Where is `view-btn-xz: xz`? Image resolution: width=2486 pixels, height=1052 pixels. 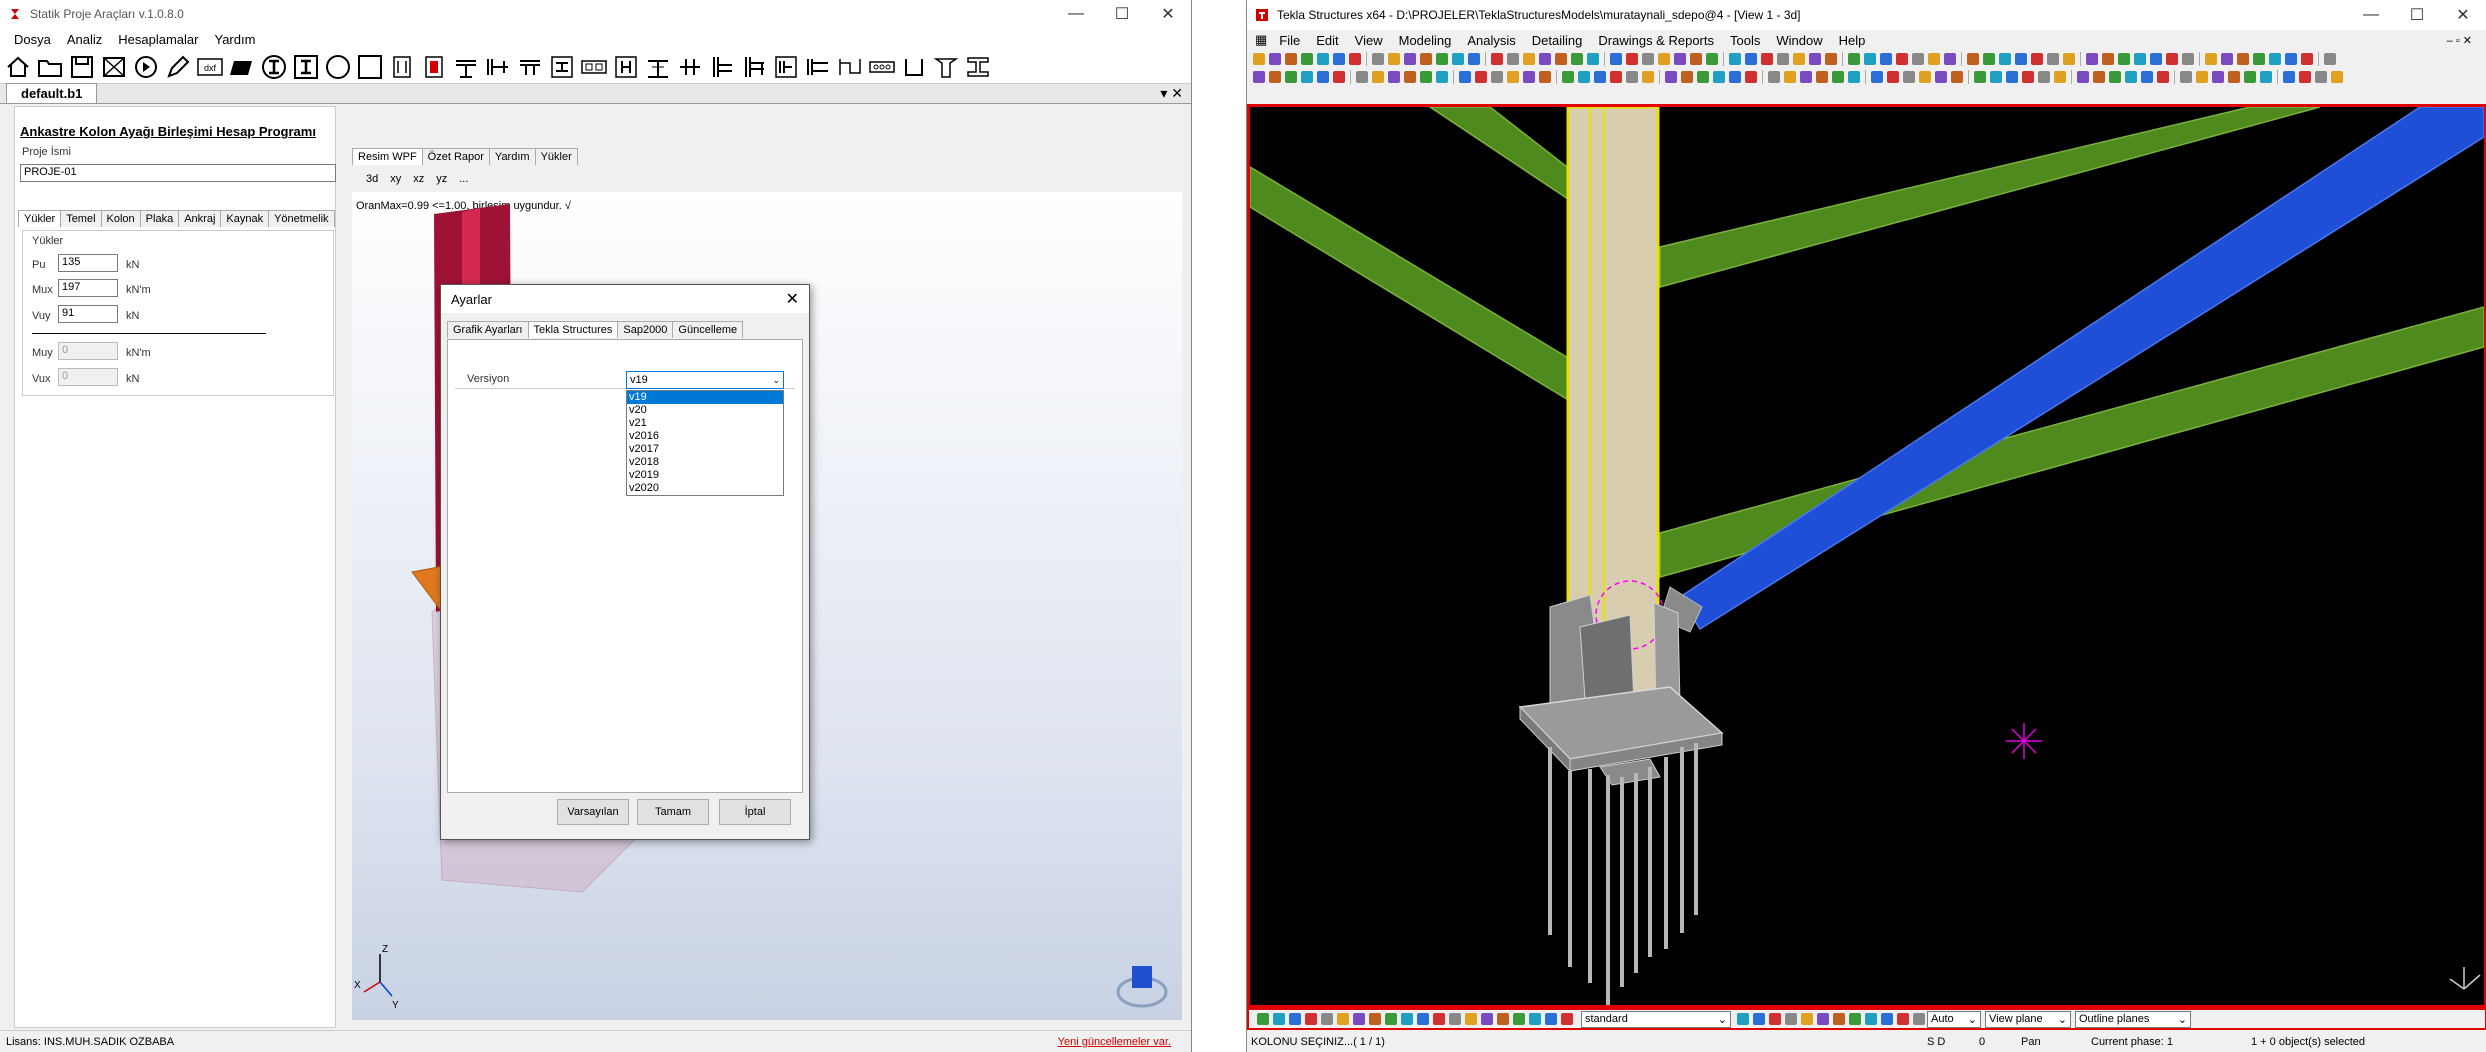
view-btn-xz: xz is located at coordinates (418, 179).